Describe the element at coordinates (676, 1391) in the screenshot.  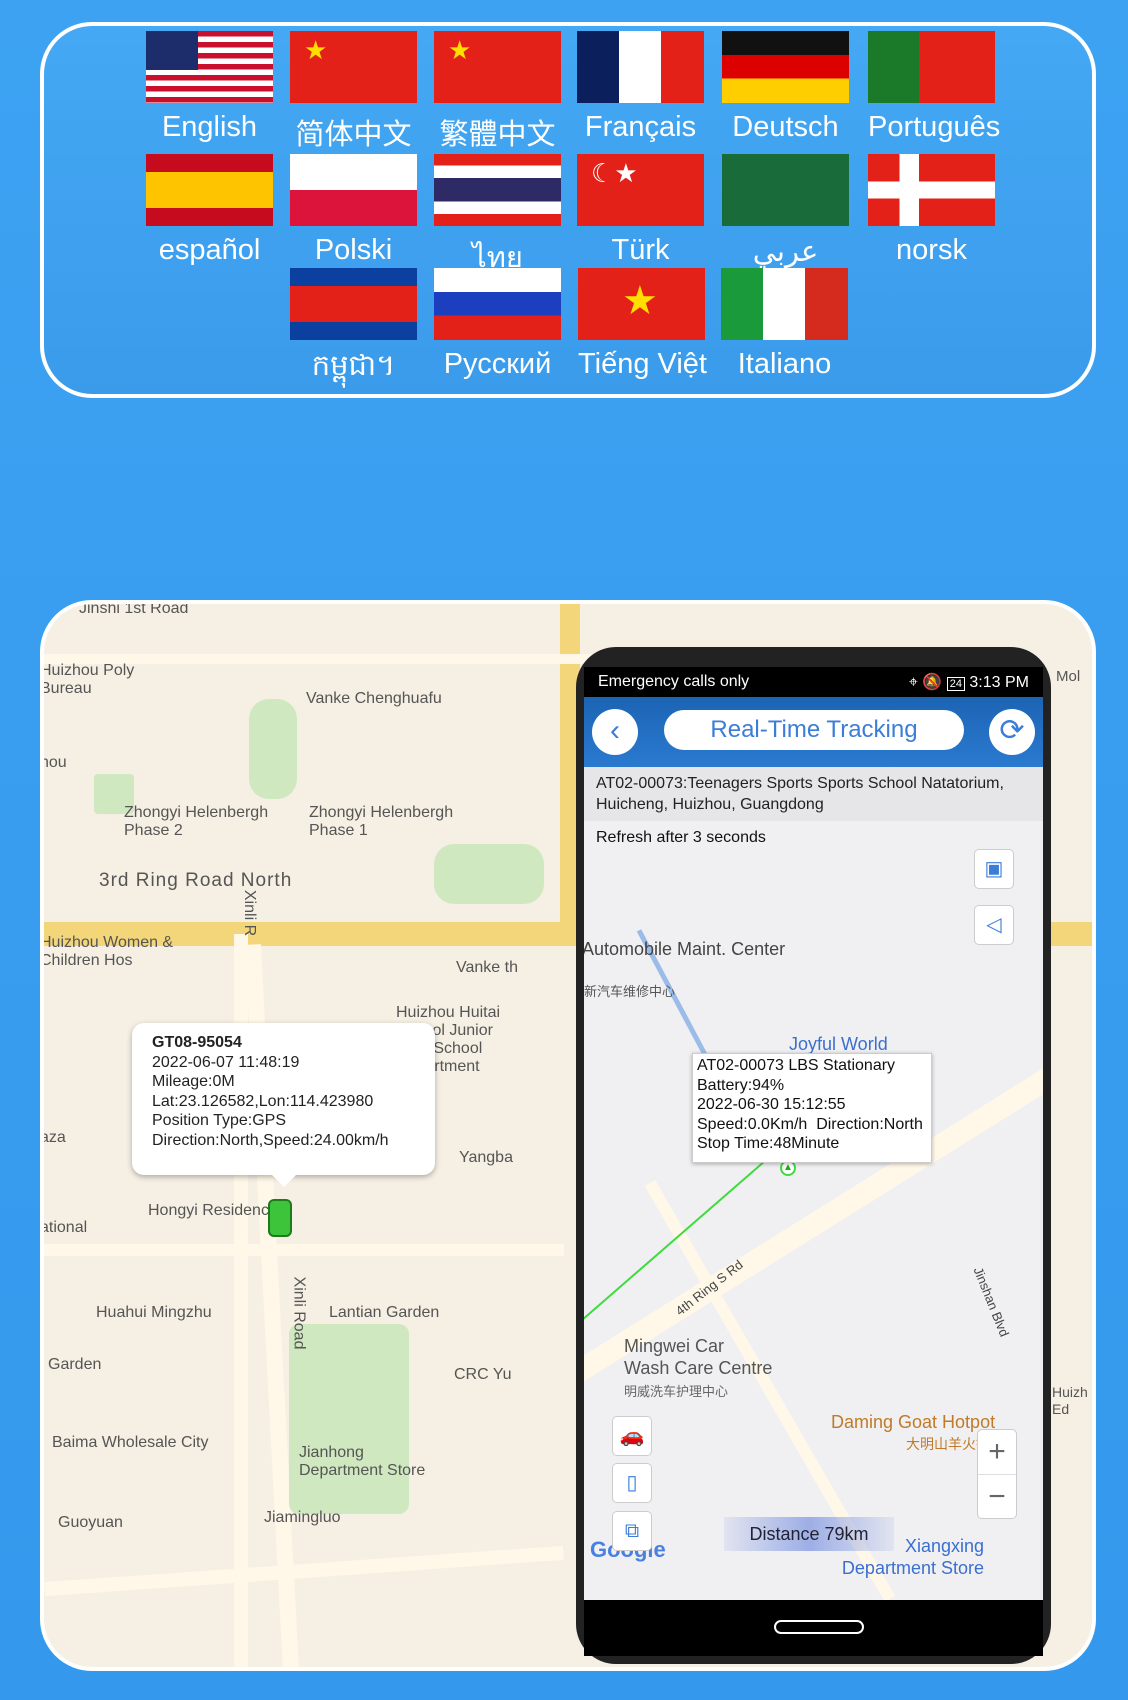
I see `poi-mingwei-cn: 明威洗车护理中心` at that location.